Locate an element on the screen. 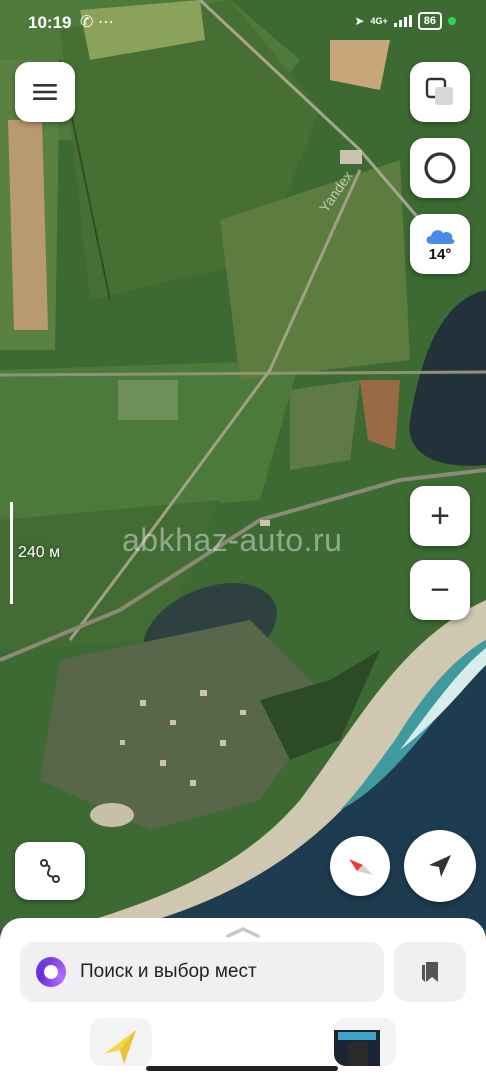 This screenshot has width=486, height=1080. bookmarks-icon is located at coordinates (430, 972).